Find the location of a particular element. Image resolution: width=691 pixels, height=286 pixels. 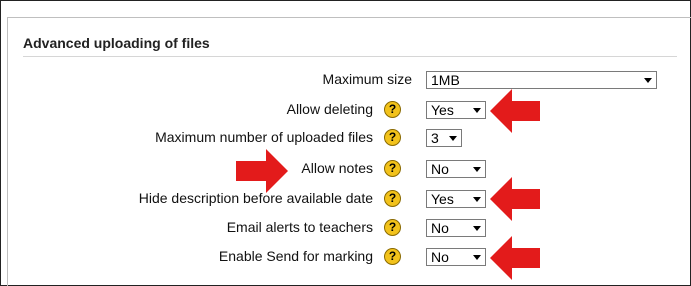

allow-deleting-label: Allow deleting is located at coordinates (329, 109).